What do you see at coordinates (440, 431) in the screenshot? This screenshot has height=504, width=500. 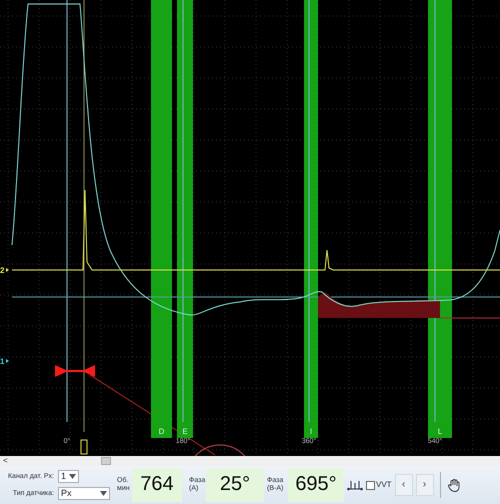 I see `band-label: L` at bounding box center [440, 431].